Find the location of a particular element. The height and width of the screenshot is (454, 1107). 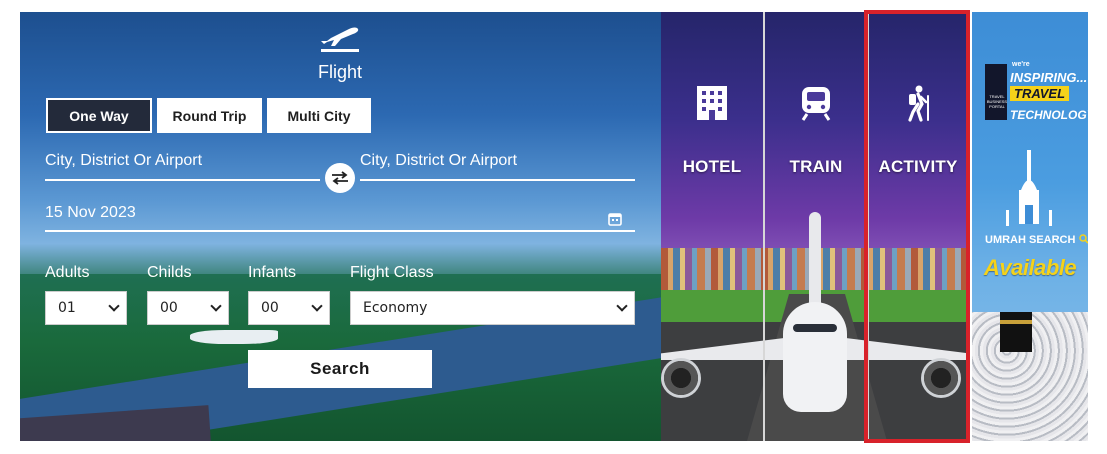

flight-class-label: Flight Class is located at coordinates (392, 272).